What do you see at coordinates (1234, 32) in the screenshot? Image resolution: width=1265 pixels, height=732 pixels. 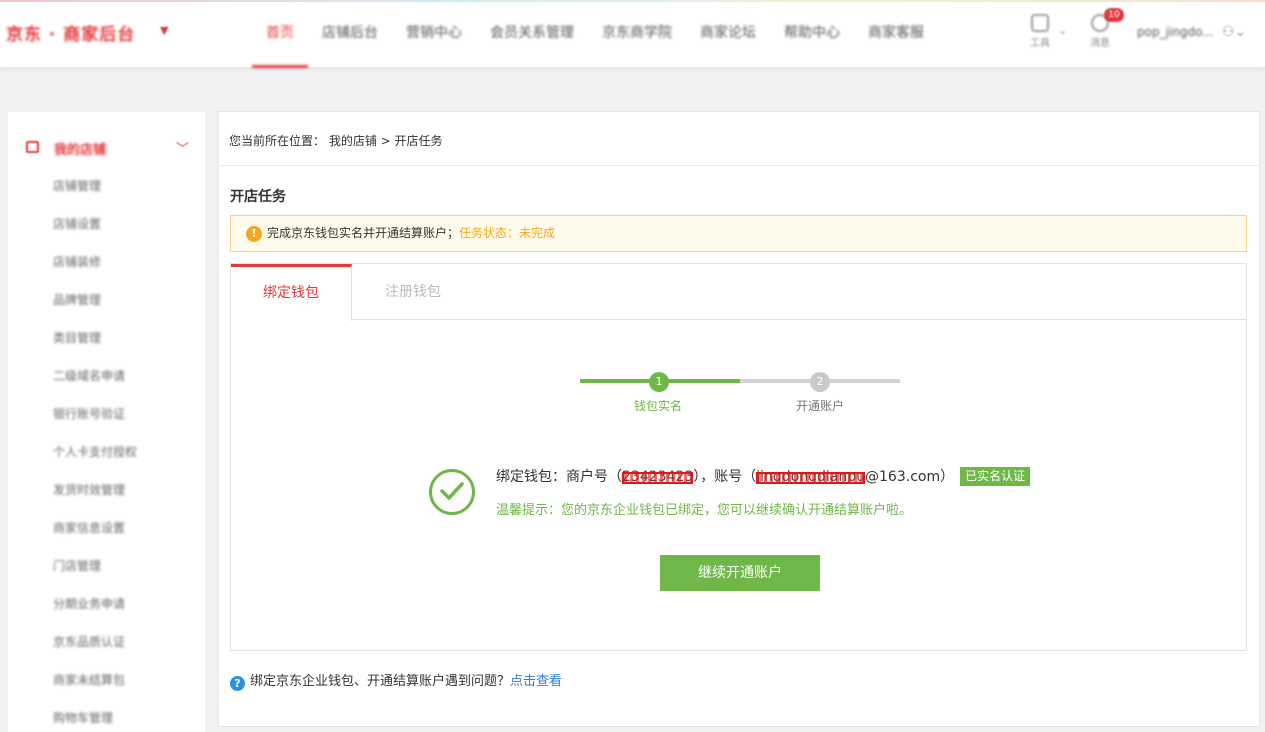 I see `user-menu-icon: ⚇⌄` at bounding box center [1234, 32].